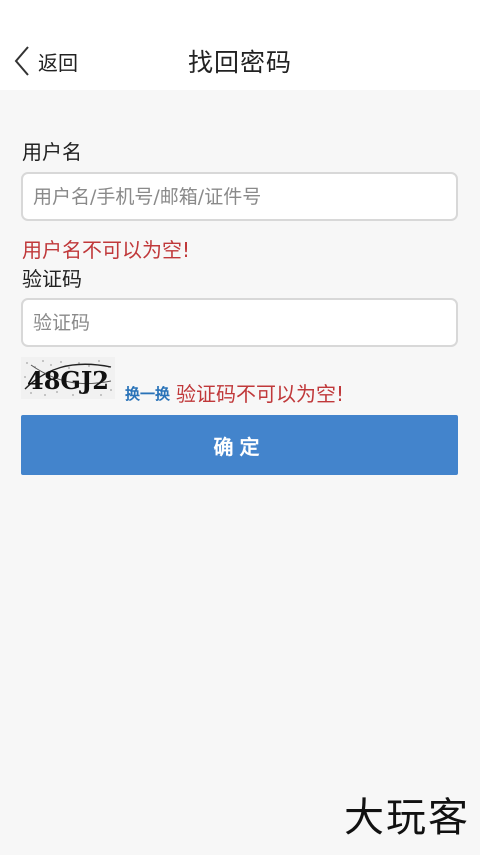  I want to click on username-input, so click(239, 196).